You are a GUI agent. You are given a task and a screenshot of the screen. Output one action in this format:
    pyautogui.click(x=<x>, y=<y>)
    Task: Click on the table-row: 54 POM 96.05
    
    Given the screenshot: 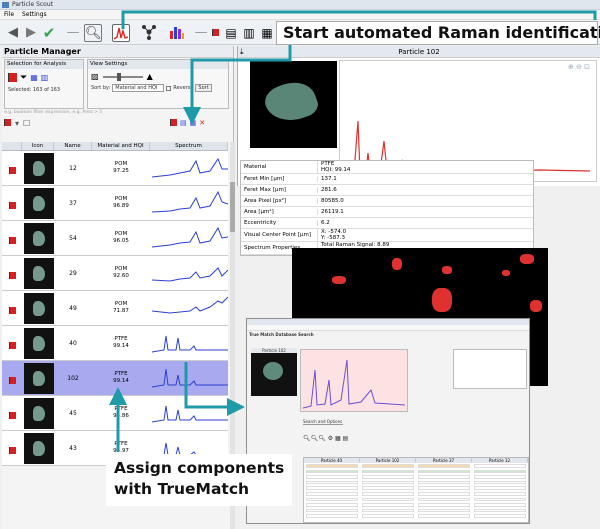 What is the action you would take?
    pyautogui.click(x=115, y=238)
    